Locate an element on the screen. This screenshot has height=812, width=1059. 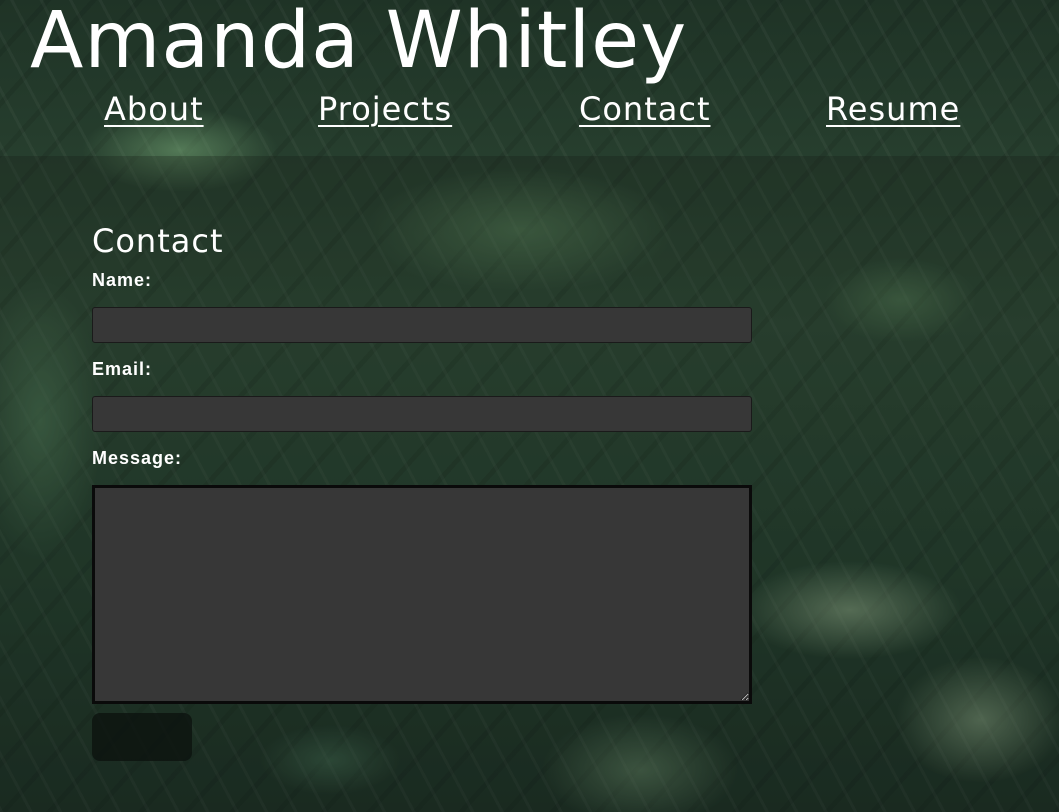
name-label: Name: is located at coordinates (122, 280).